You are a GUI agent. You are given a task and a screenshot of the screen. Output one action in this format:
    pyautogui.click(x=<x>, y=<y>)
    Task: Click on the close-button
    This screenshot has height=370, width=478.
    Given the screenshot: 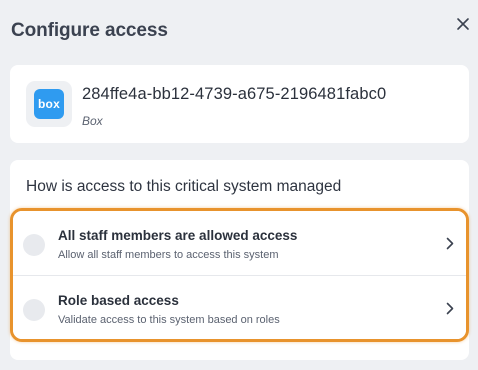 What is the action you would take?
    pyautogui.click(x=463, y=26)
    